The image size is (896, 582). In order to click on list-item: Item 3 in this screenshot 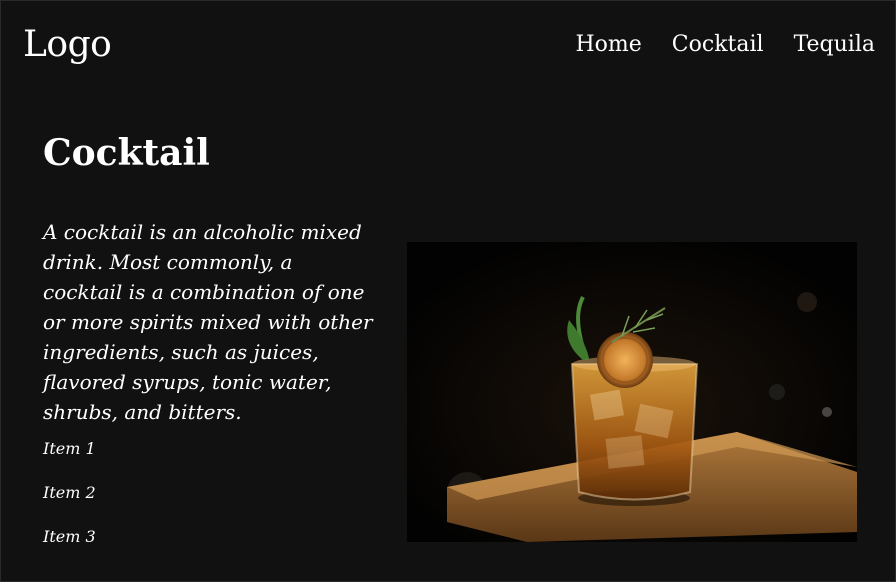, I will do `click(69, 536)`.